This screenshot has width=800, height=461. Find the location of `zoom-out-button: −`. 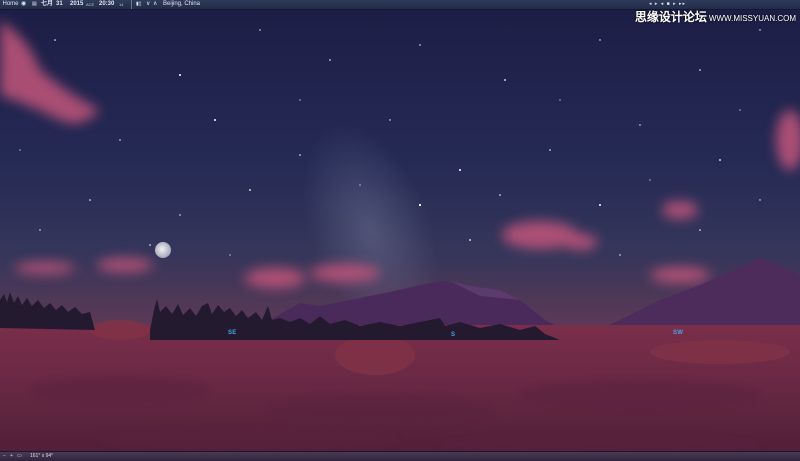

zoom-out-button: − is located at coordinates (4, 456).